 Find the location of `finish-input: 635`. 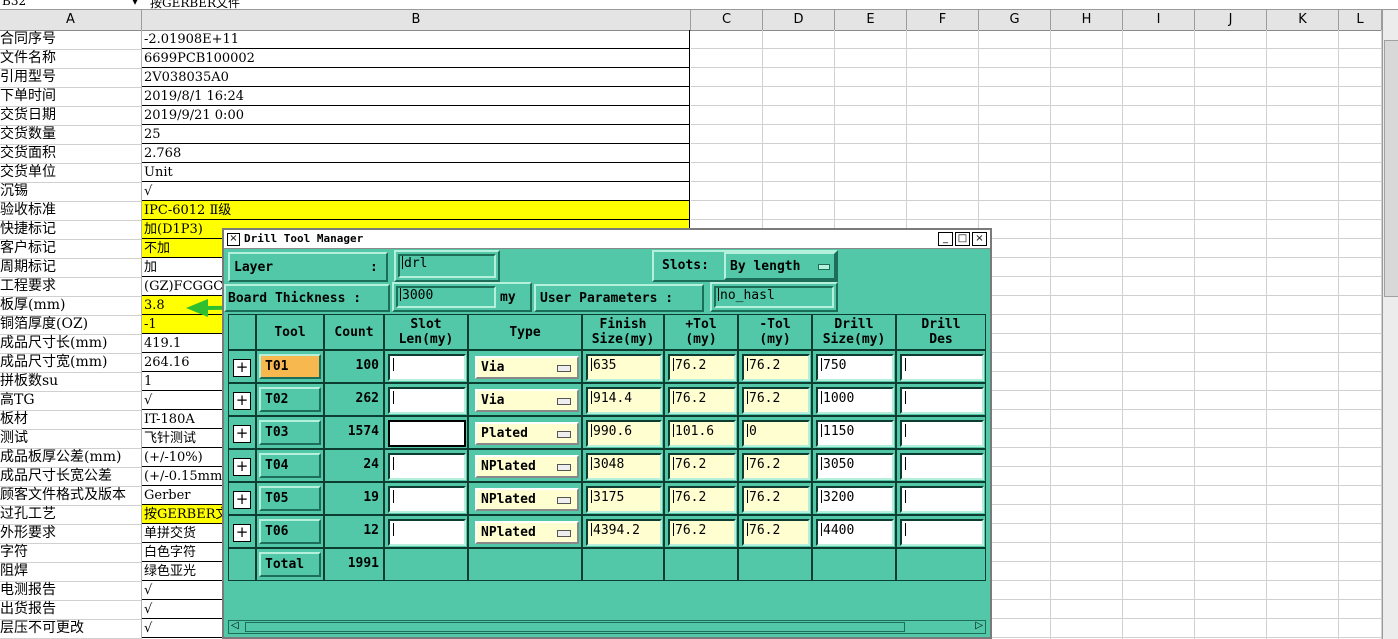

finish-input: 635 is located at coordinates (624, 367).